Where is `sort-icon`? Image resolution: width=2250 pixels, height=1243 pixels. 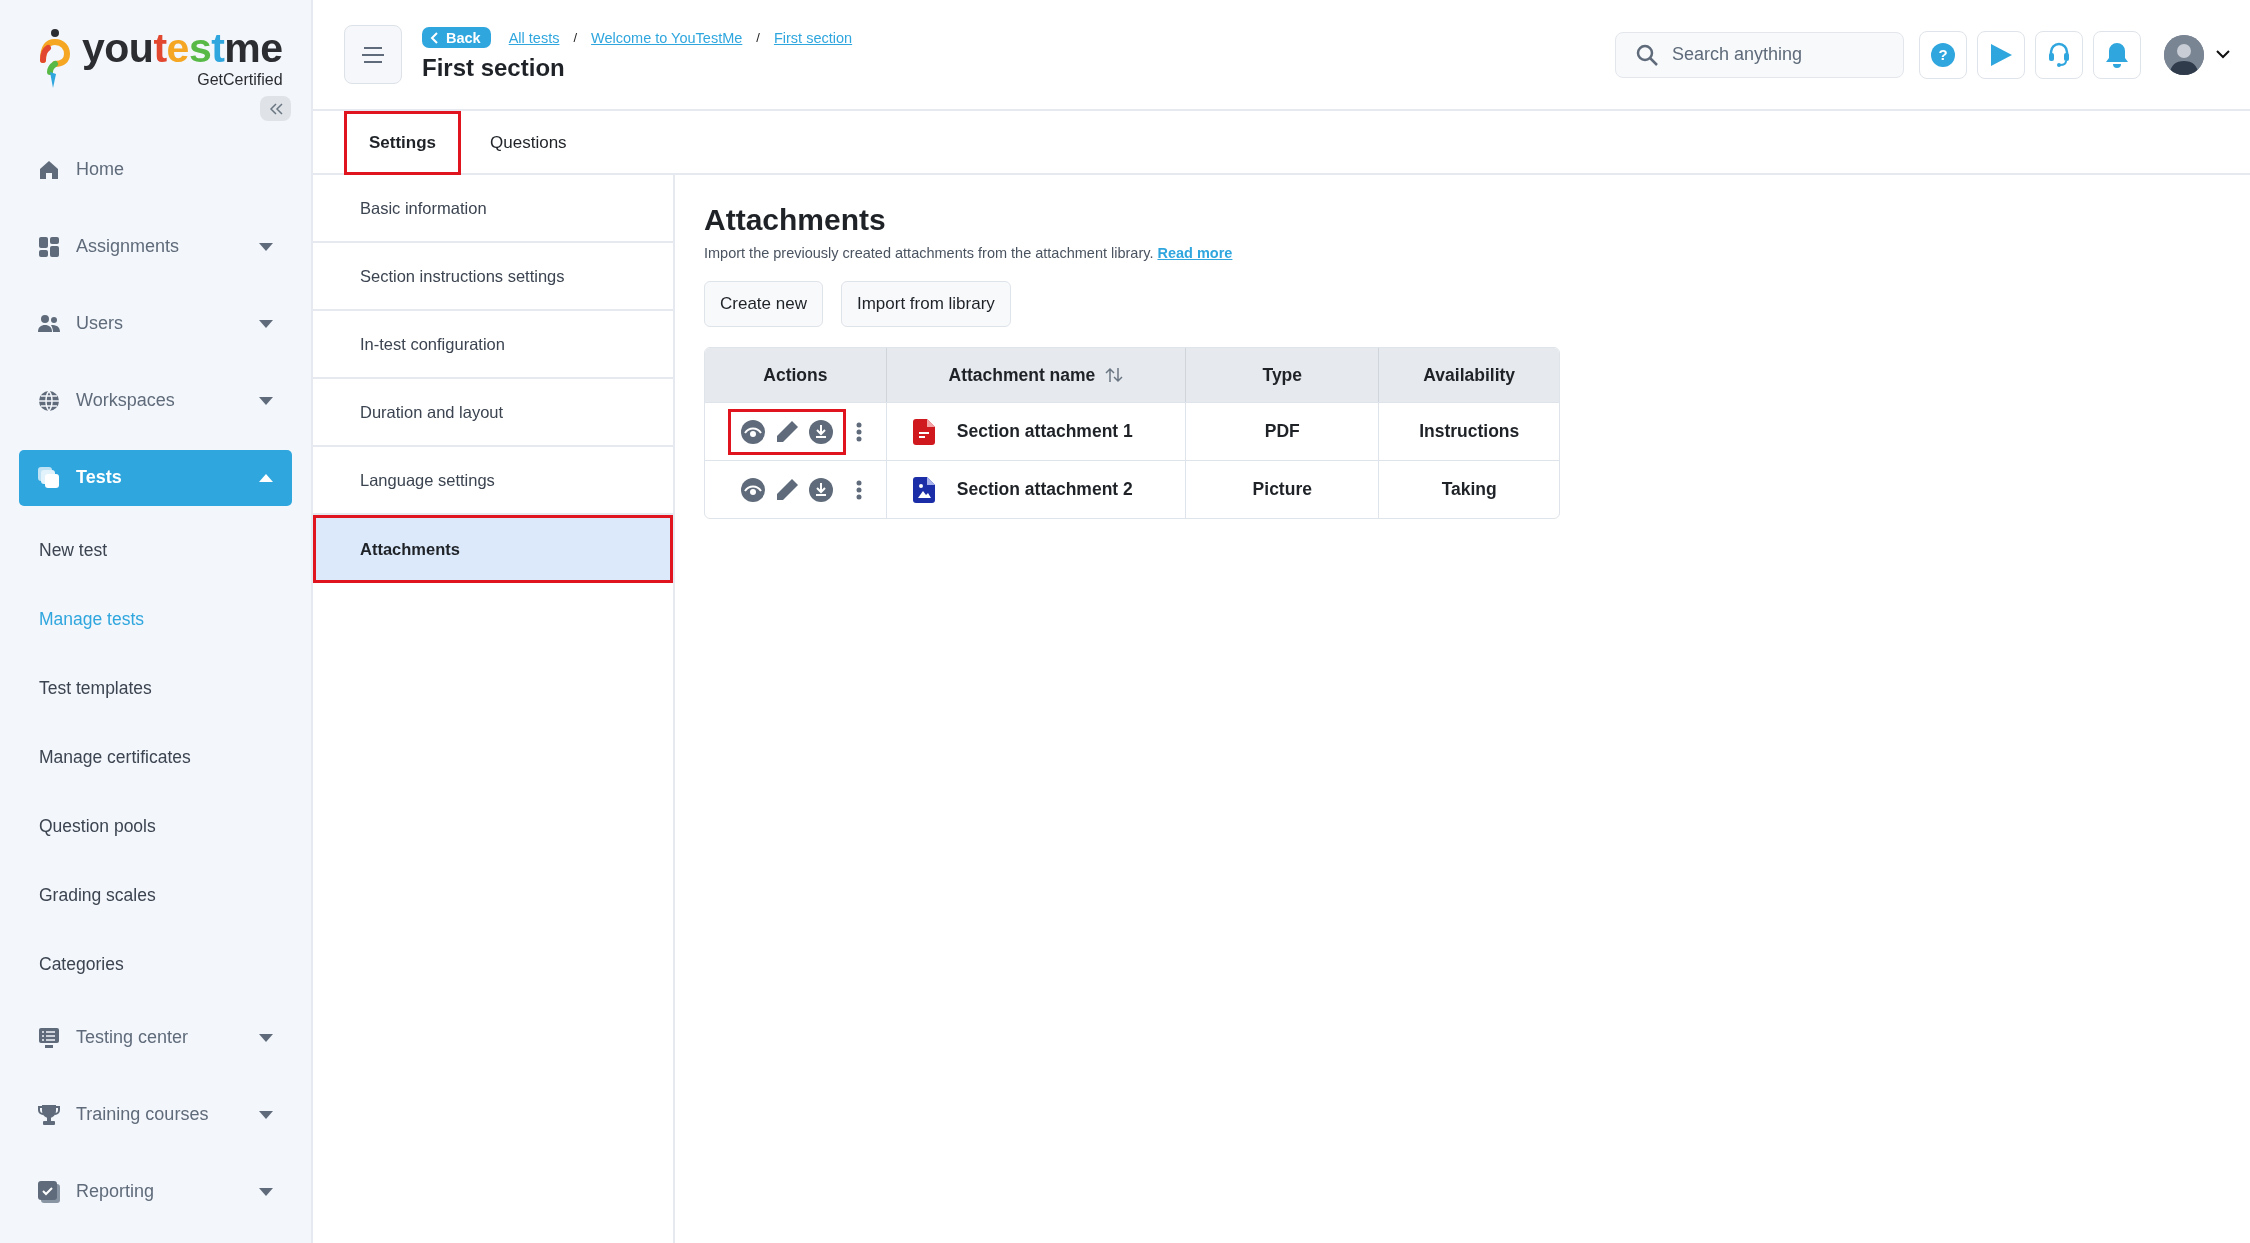 sort-icon is located at coordinates (1114, 374).